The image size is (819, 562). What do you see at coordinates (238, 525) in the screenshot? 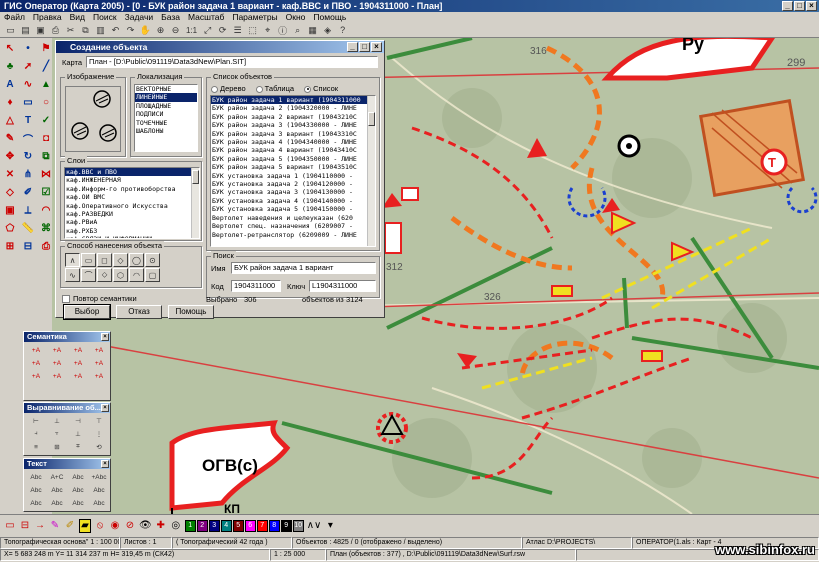
I see `layer-number-button: 5` at bounding box center [238, 525].